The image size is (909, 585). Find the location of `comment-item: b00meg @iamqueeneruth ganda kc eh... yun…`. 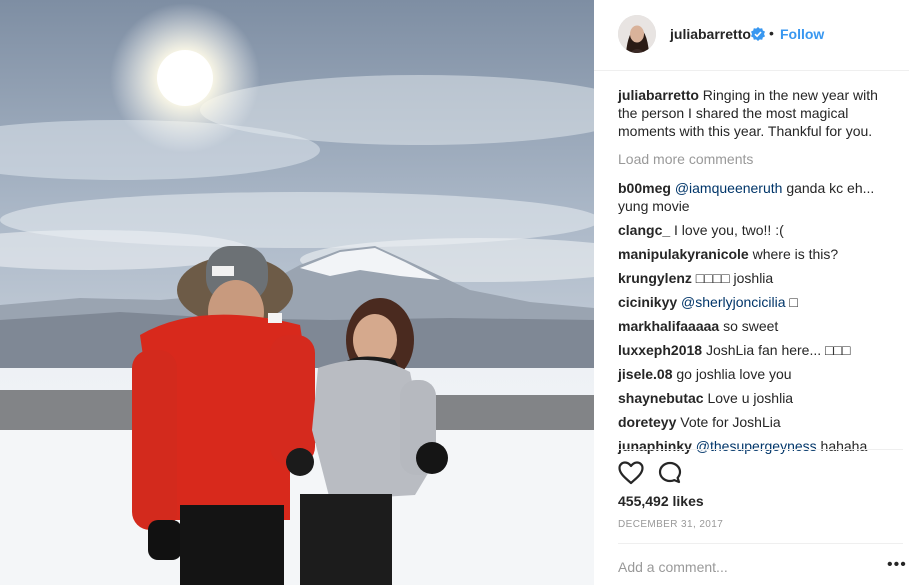

comment-item: b00meg @iamqueeneruth ganda kc eh... yun… is located at coordinates (755, 197).